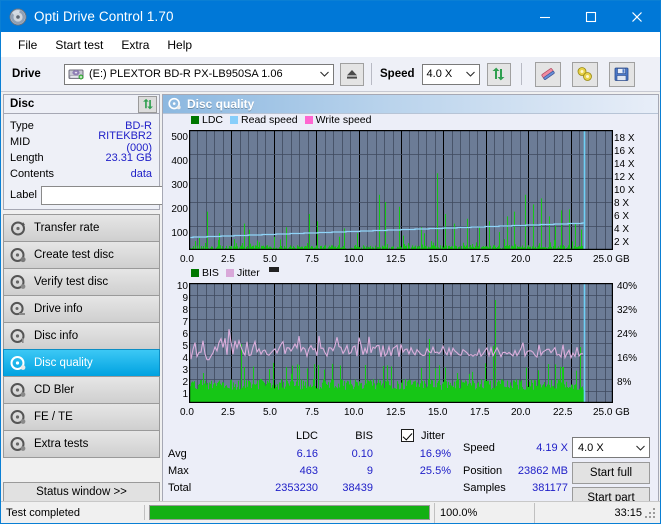  Describe the element at coordinates (242, 273) in the screenshot. I see `legend-item-jitter: Jitter` at that location.